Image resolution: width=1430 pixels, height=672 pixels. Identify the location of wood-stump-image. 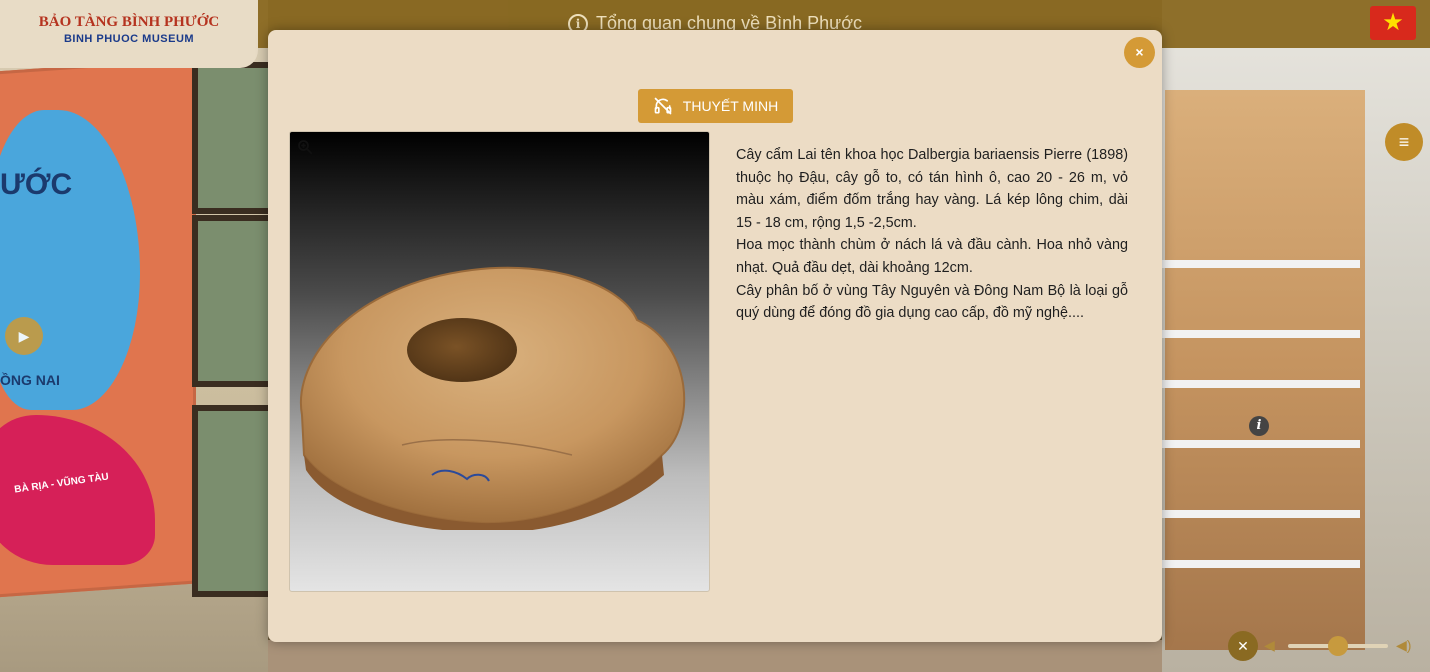
(492, 398).